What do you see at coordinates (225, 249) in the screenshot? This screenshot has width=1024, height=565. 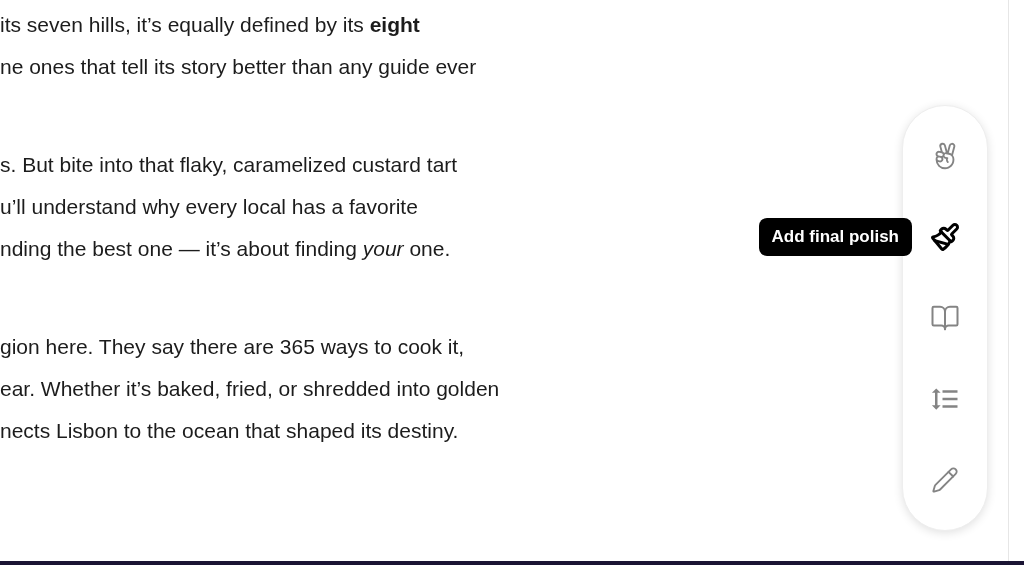 I see `article-text-line: nding the best one — it’s about finding your one.` at bounding box center [225, 249].